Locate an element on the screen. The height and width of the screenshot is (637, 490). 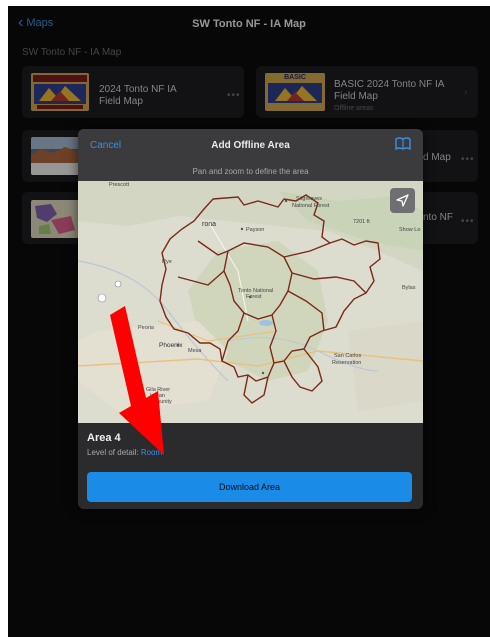
map-label: San Carlos is located at coordinates (347, 356).